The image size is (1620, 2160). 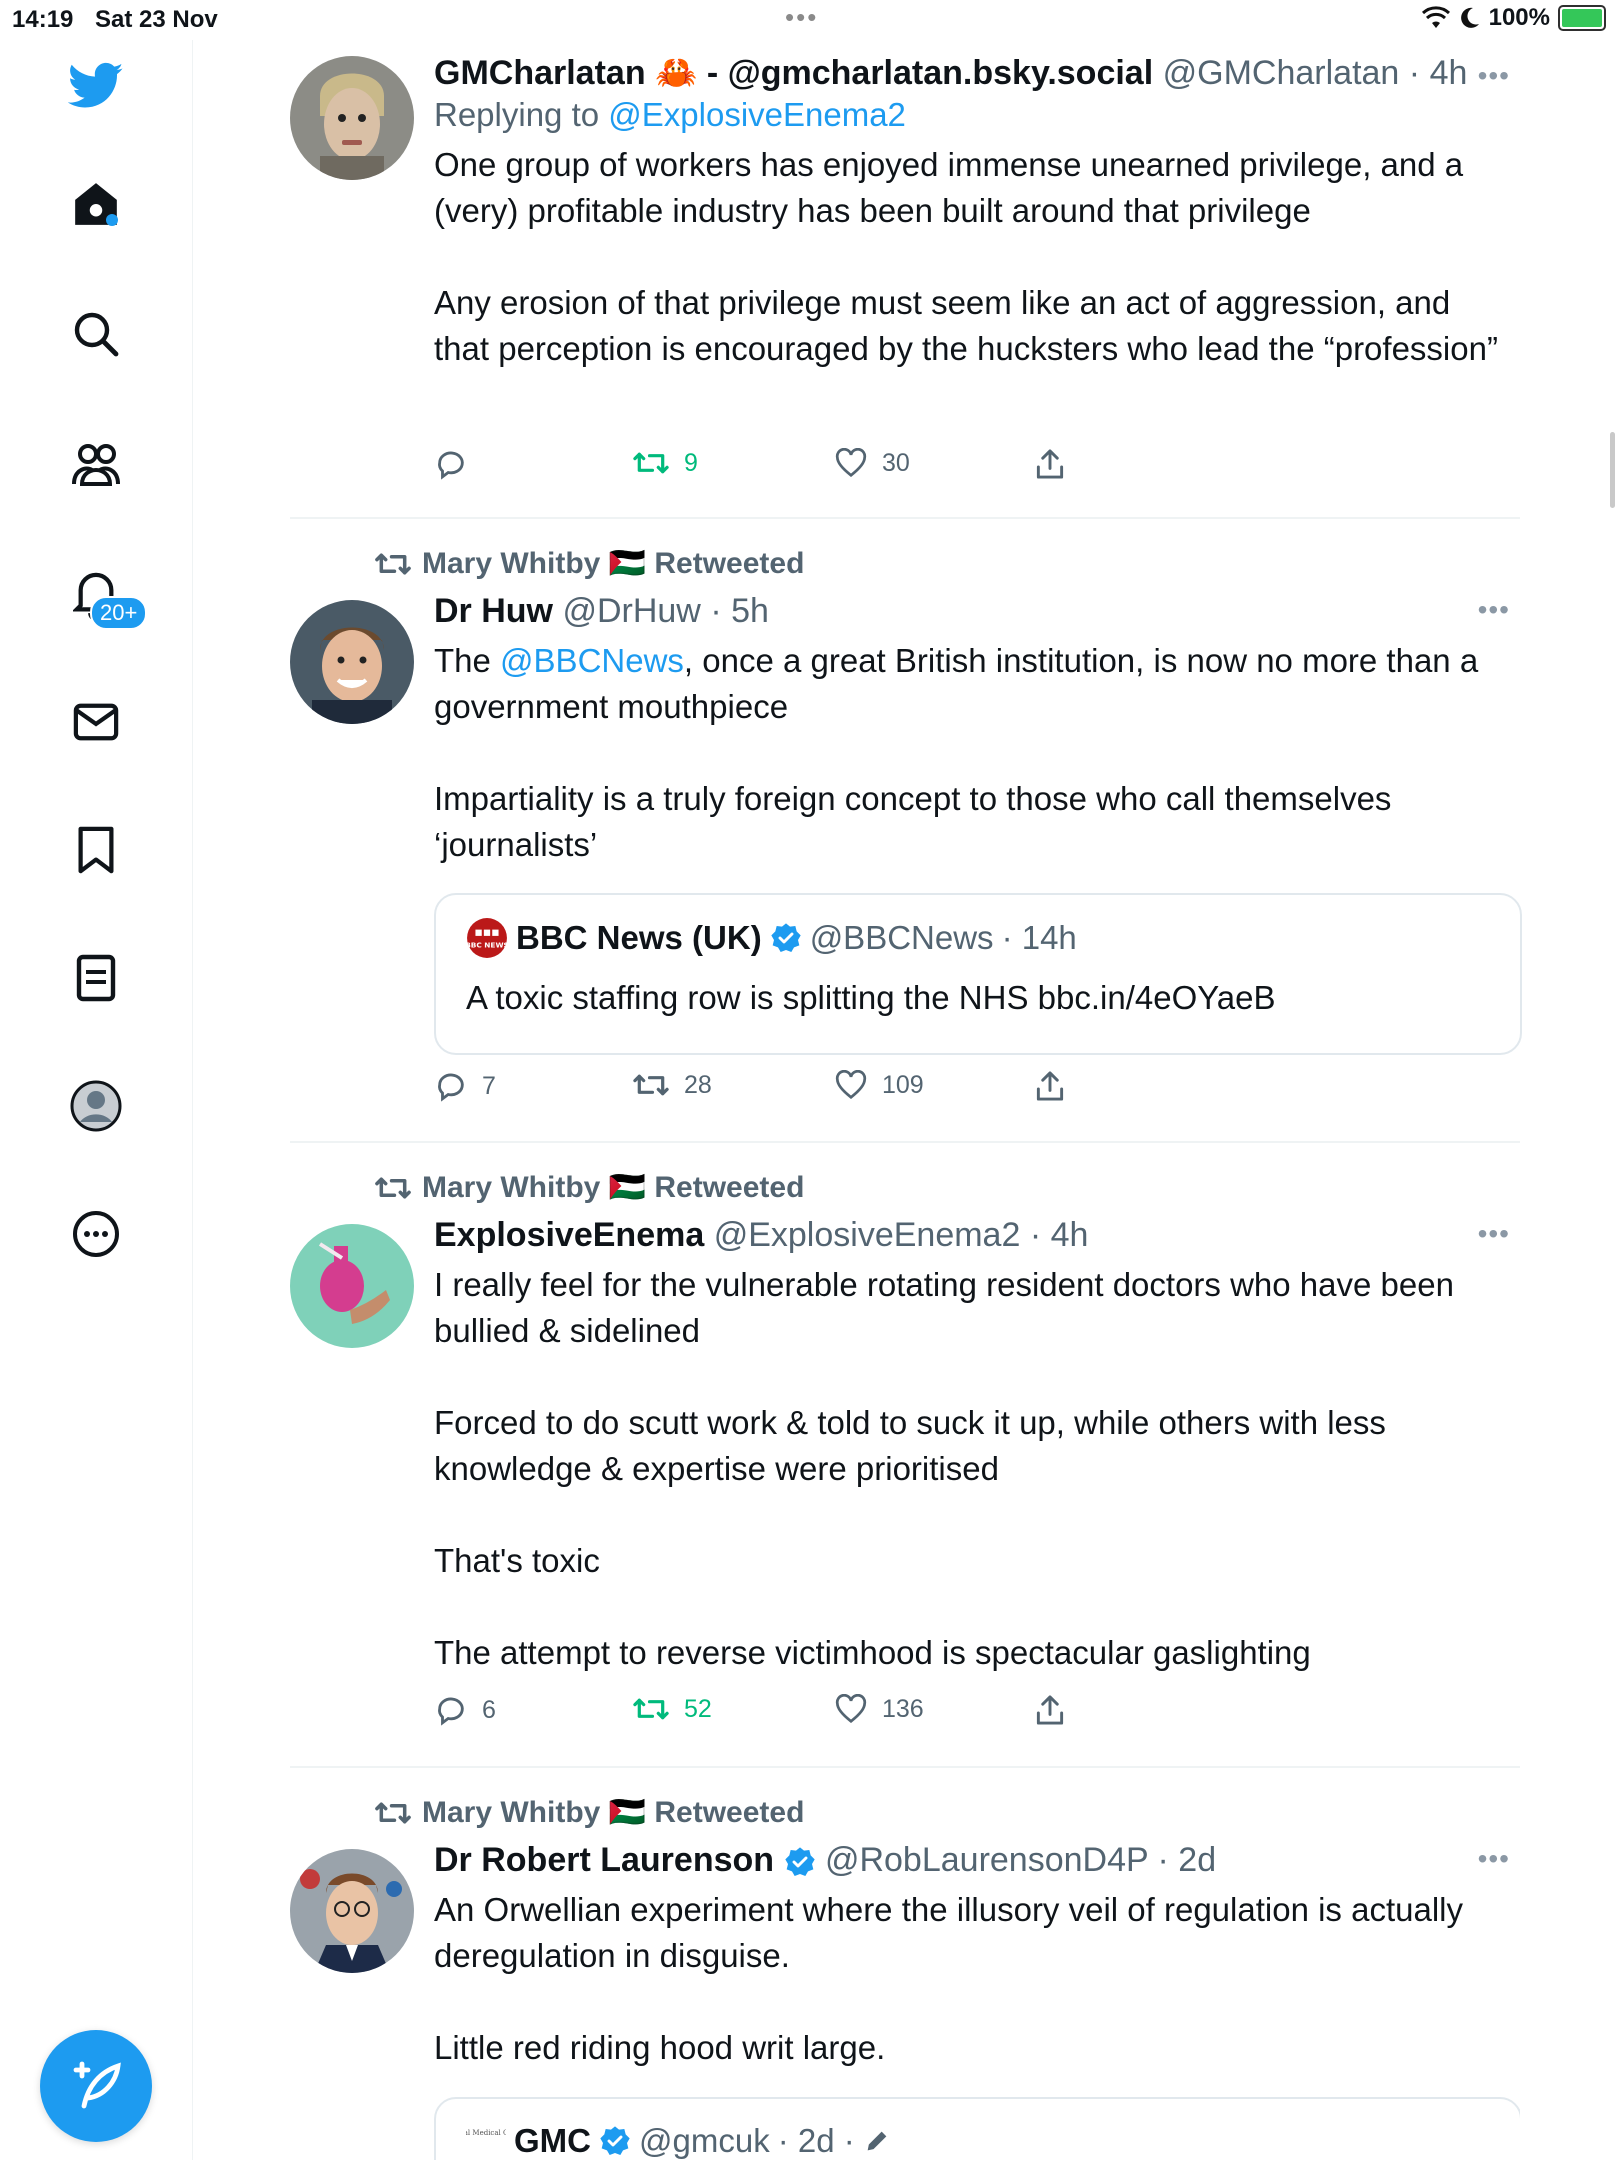 What do you see at coordinates (903, 1708) in the screenshot?
I see `like-count: 136` at bounding box center [903, 1708].